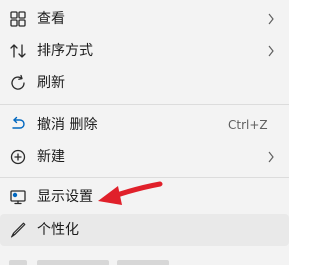  Describe the element at coordinates (144, 19) in the screenshot. I see `menu-item-view: 查看` at that location.